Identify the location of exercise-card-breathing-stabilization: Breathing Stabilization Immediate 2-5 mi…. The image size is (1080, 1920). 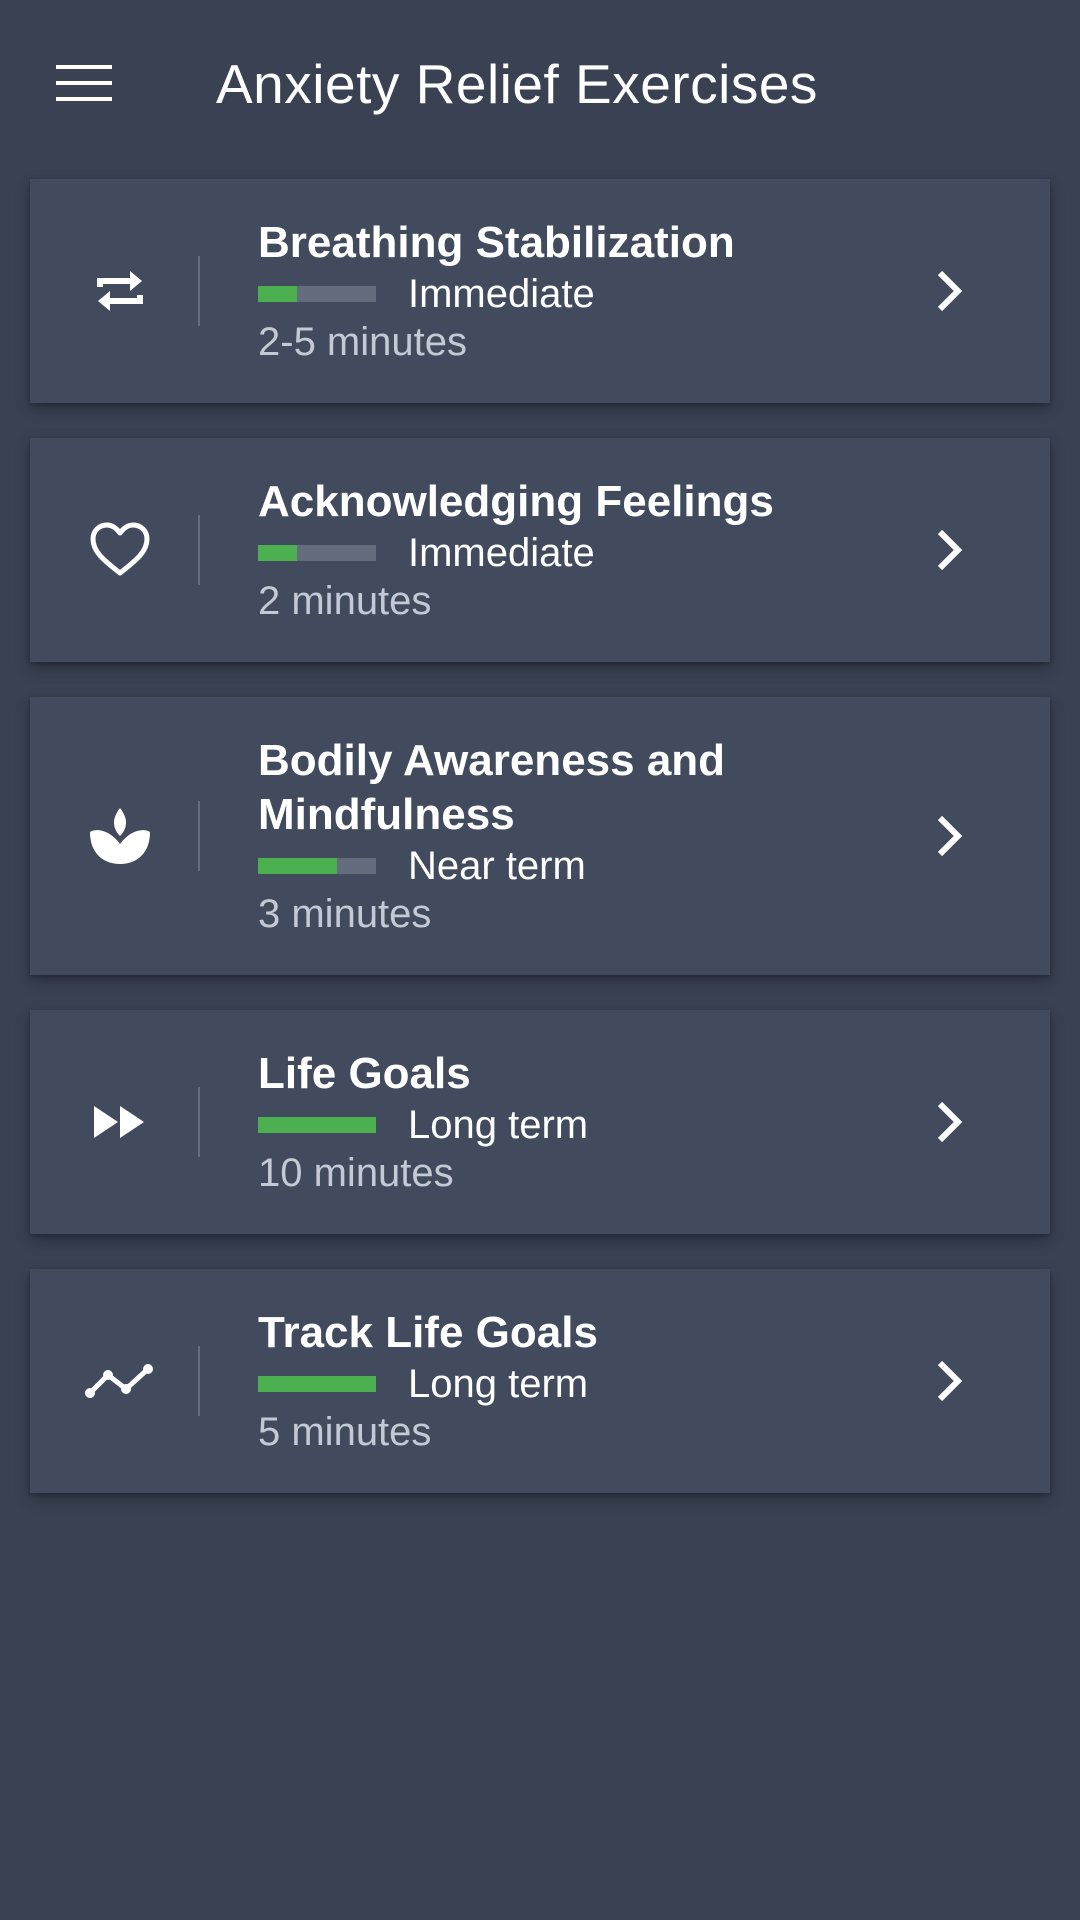
(540, 291).